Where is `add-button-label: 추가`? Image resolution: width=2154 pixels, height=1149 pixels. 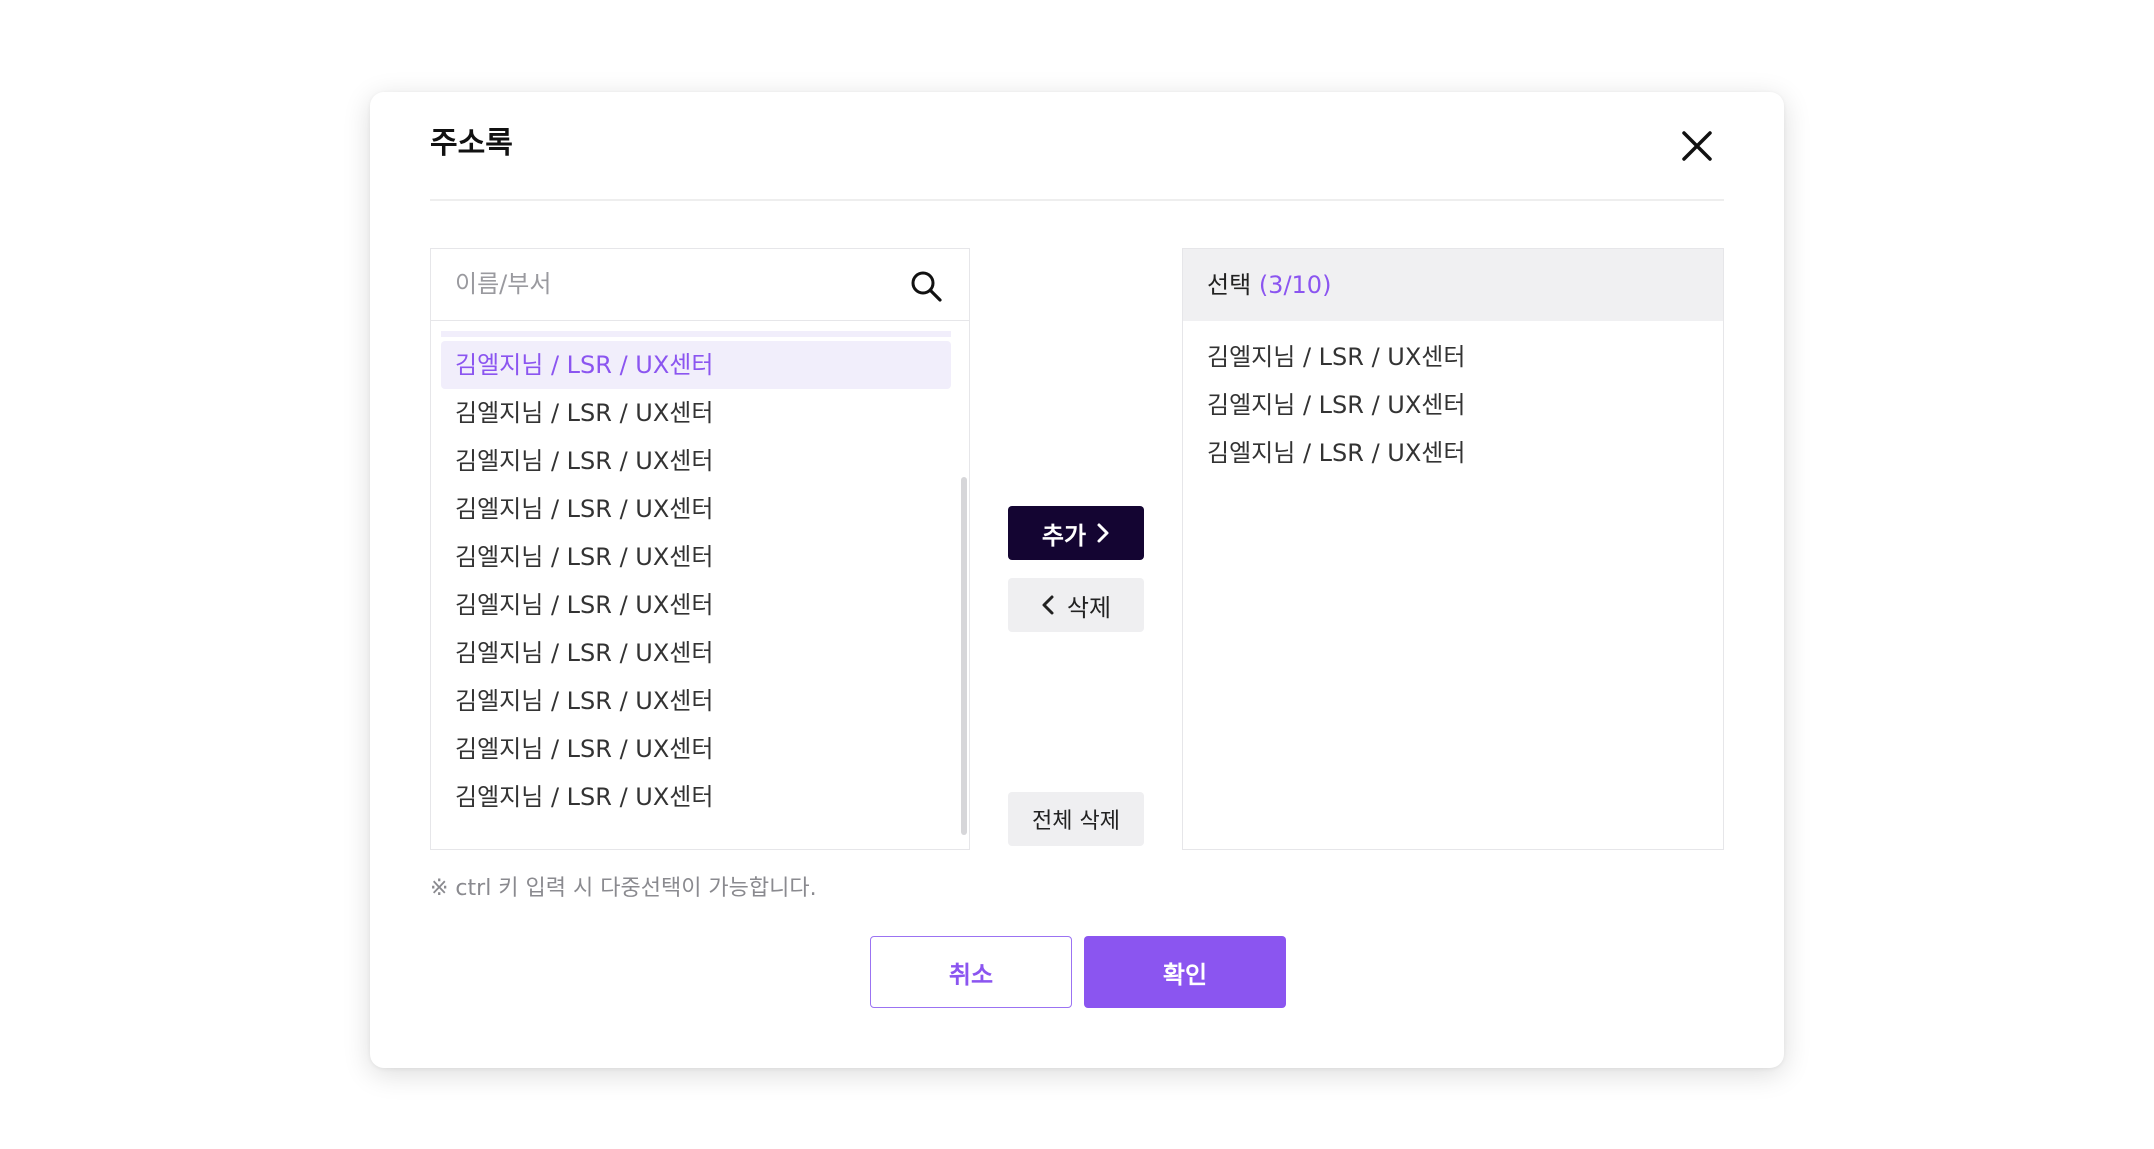 add-button-label: 추가 is located at coordinates (1064, 535).